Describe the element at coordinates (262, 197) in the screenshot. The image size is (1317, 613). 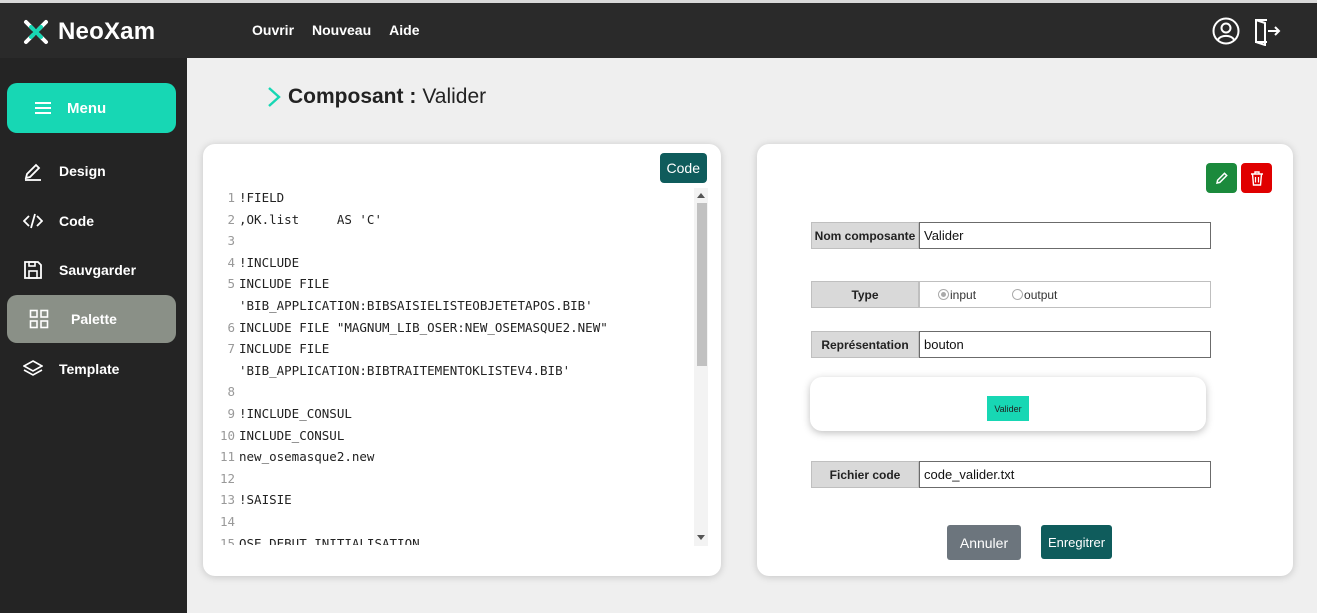
I see `code-line-text: !FIELD` at that location.